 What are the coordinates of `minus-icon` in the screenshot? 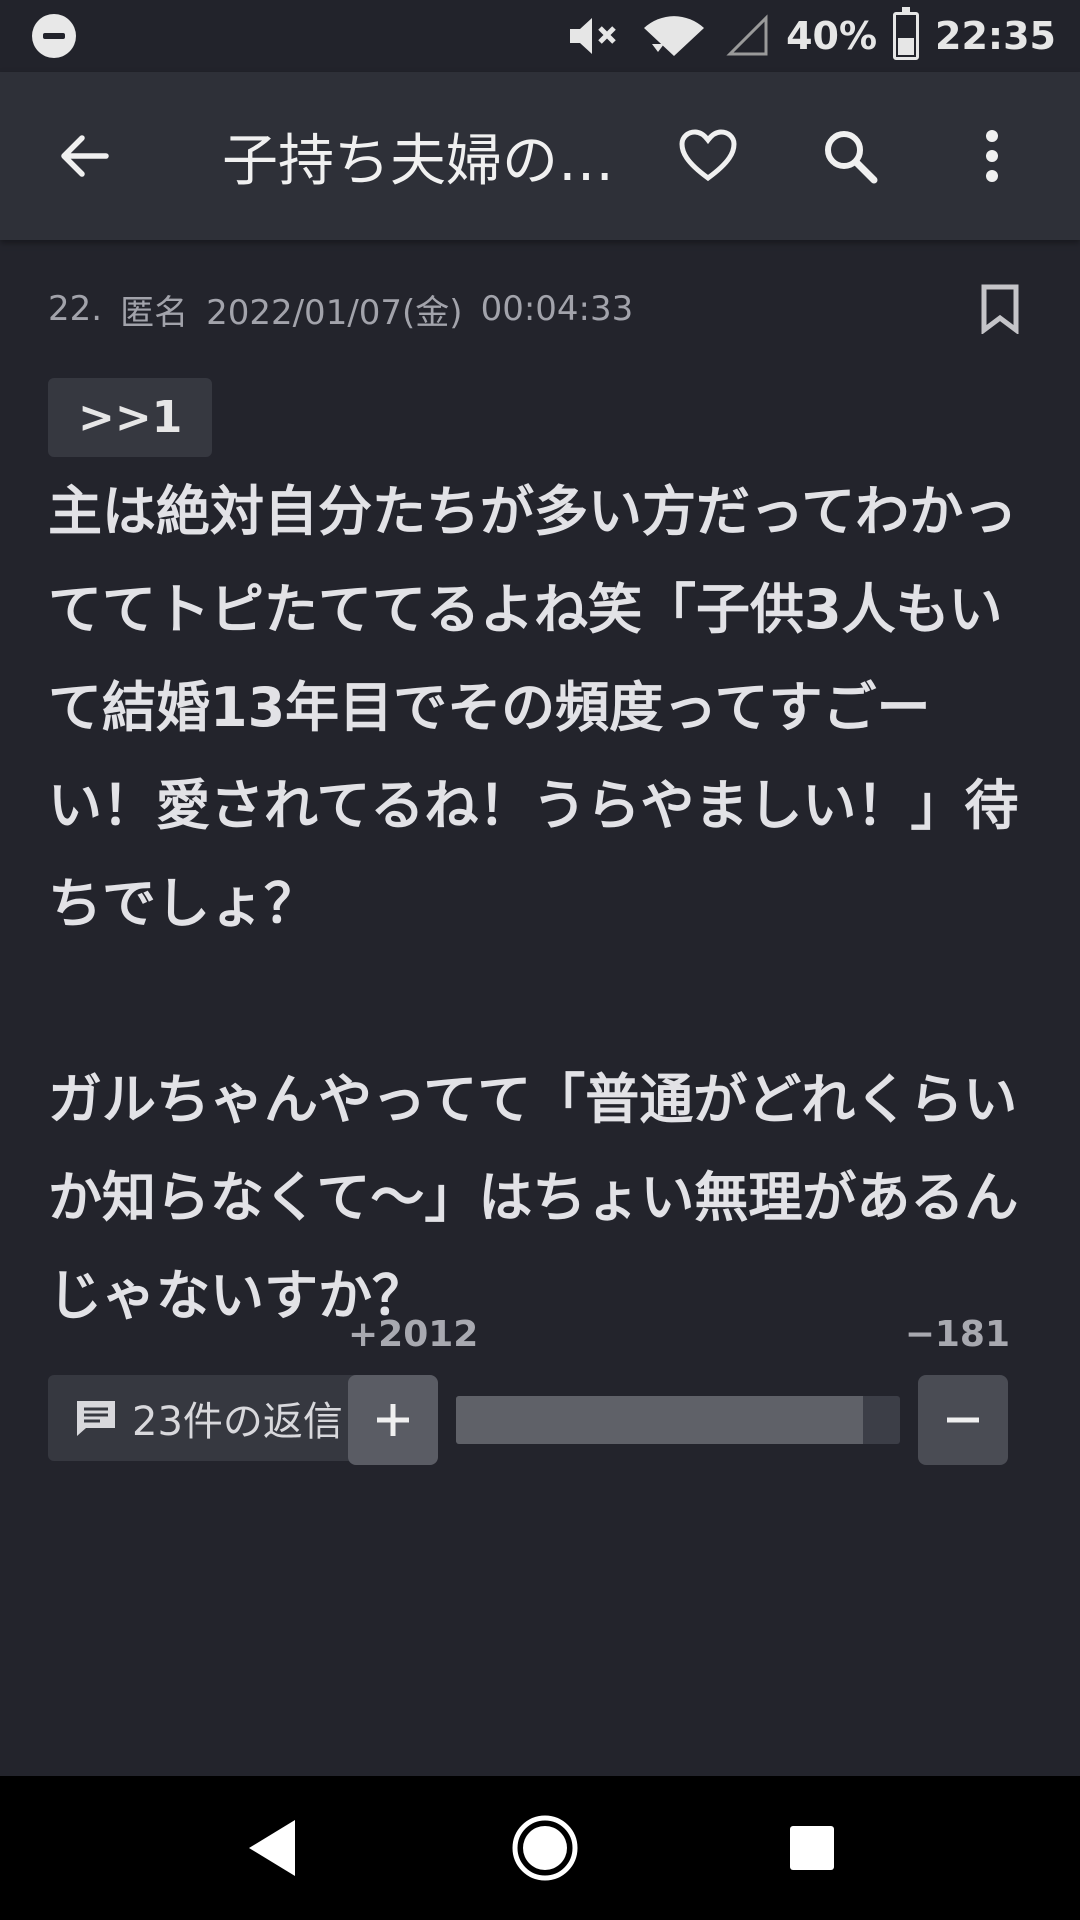 It's located at (963, 1420).